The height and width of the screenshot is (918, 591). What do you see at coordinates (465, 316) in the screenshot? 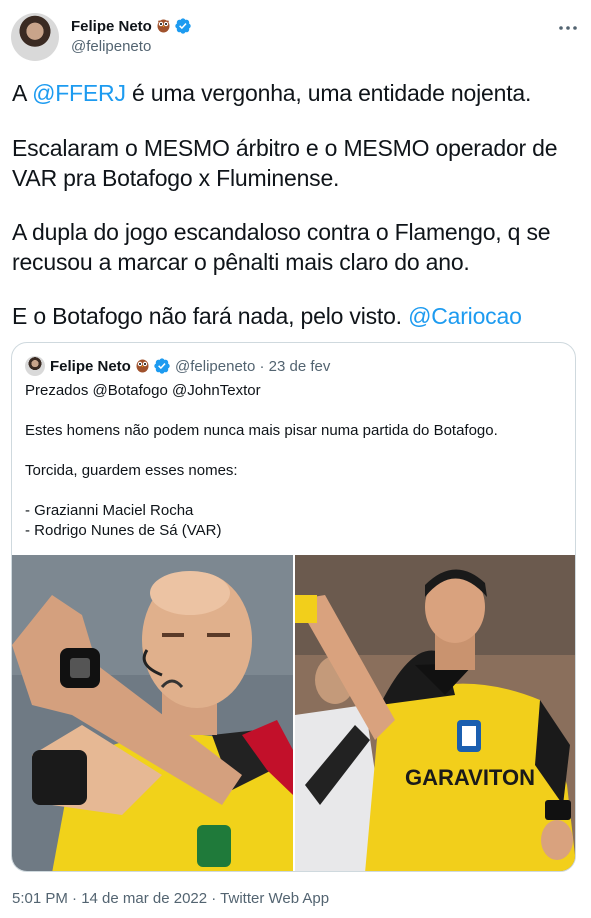
I see `mention-cariocao-link: @Cariocao` at bounding box center [465, 316].